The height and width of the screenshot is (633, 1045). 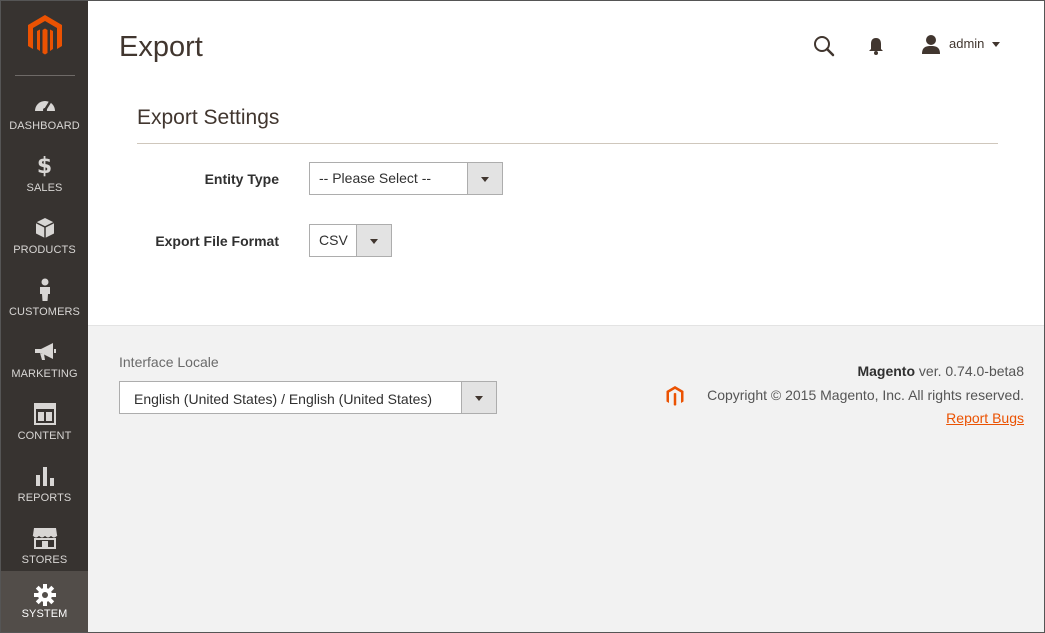 I want to click on brand-name: Magento, so click(x=886, y=371).